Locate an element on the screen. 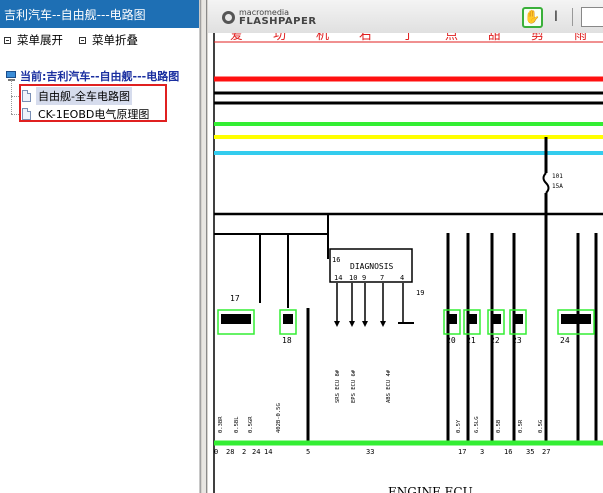  expand-menu-label: 菜单展开 is located at coordinates (40, 40).